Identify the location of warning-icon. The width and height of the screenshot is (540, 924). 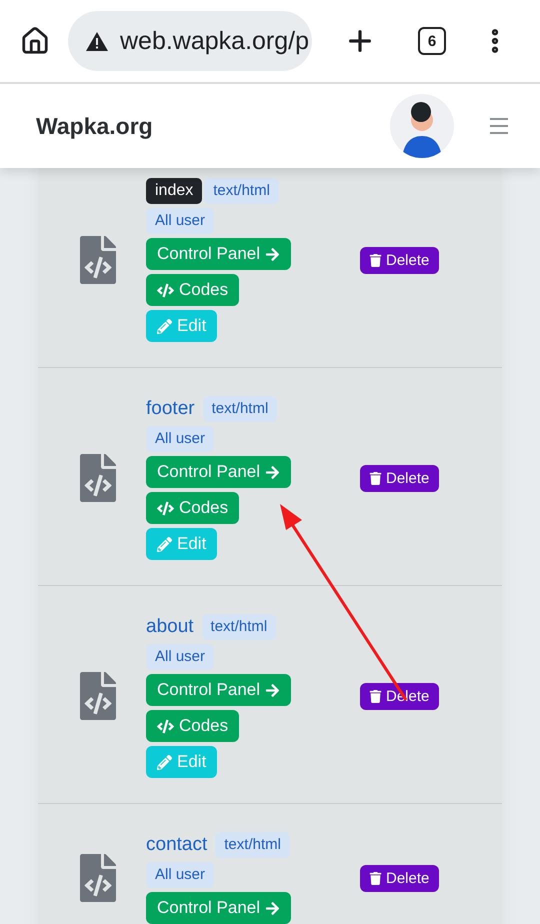
(97, 41).